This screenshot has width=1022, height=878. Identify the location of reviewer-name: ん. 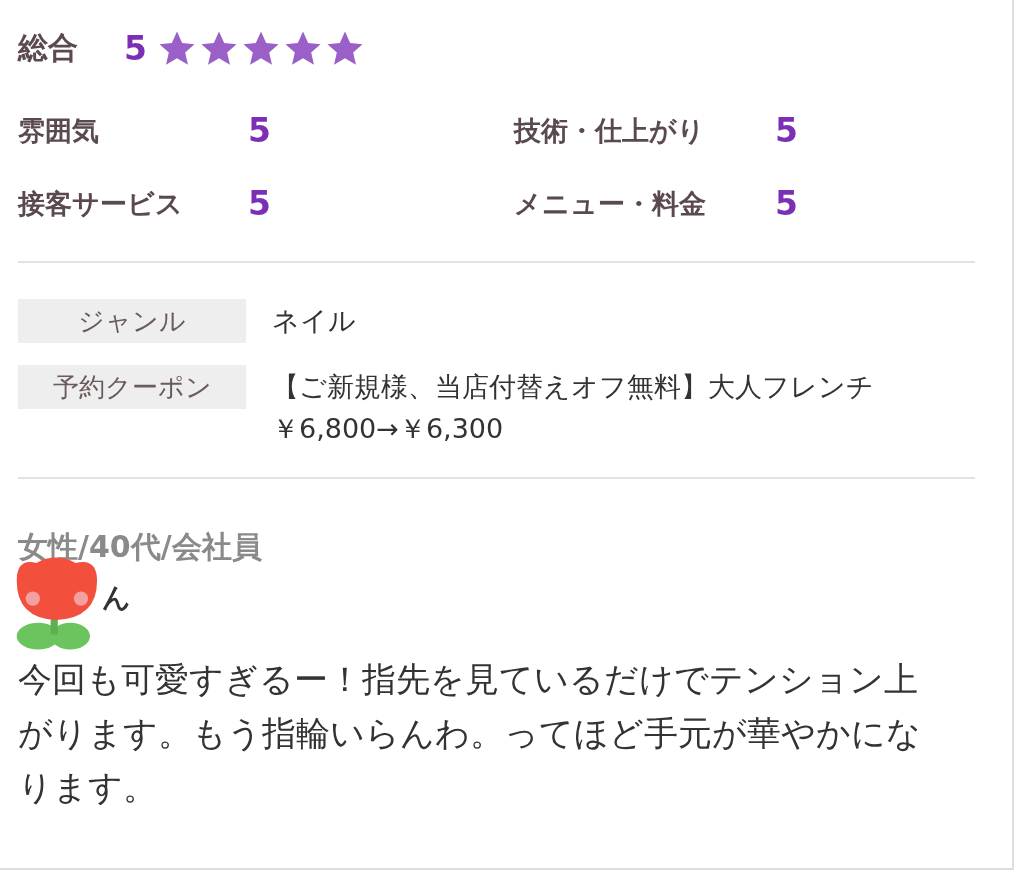
(116, 598).